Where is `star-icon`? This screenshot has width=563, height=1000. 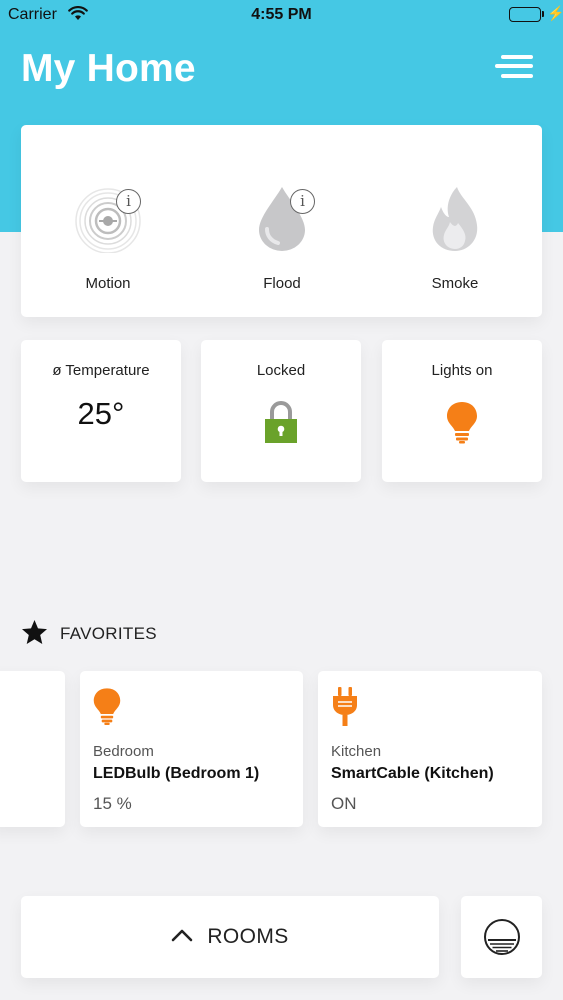
star-icon is located at coordinates (34, 634).